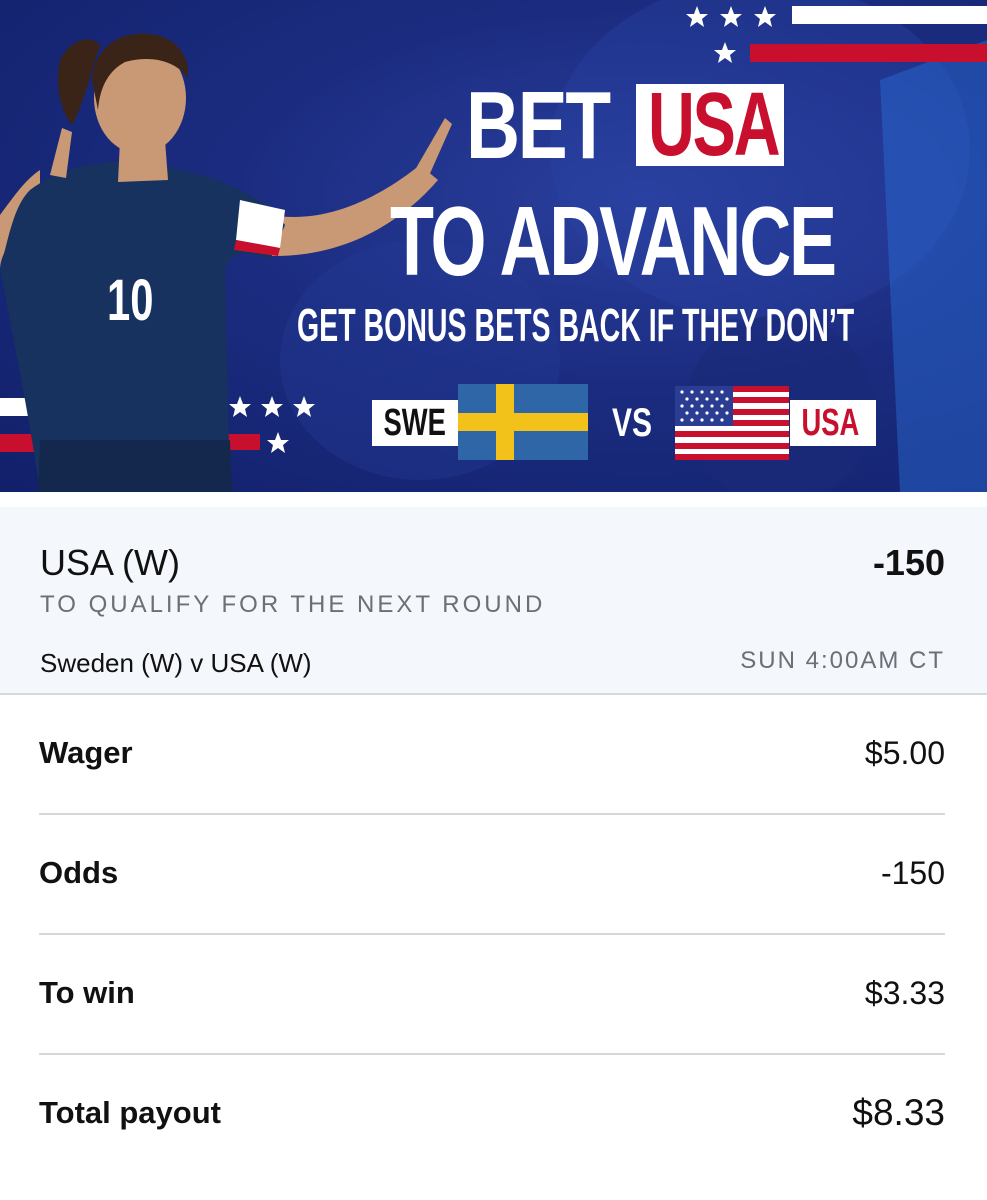  I want to click on selection-name: USA (W), so click(110, 562).